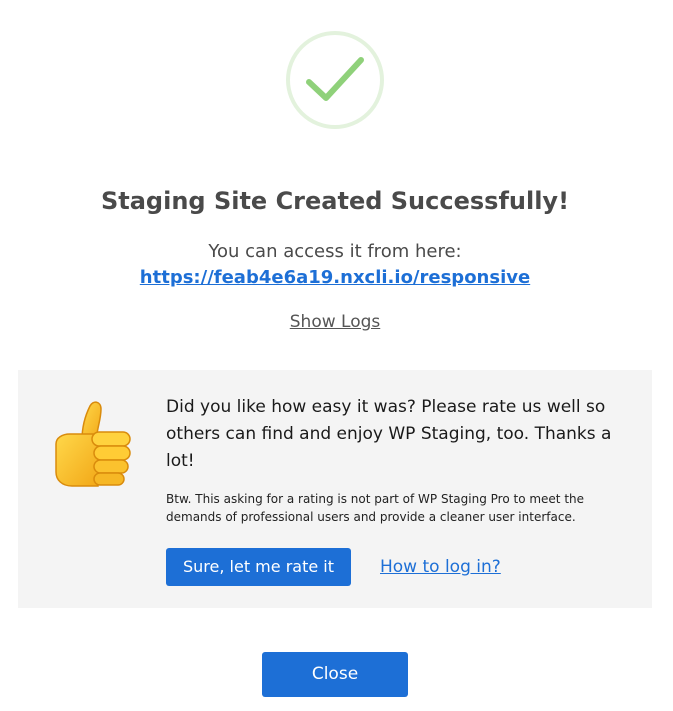  I want to click on rate-button: Sure, let me rate it, so click(258, 567).